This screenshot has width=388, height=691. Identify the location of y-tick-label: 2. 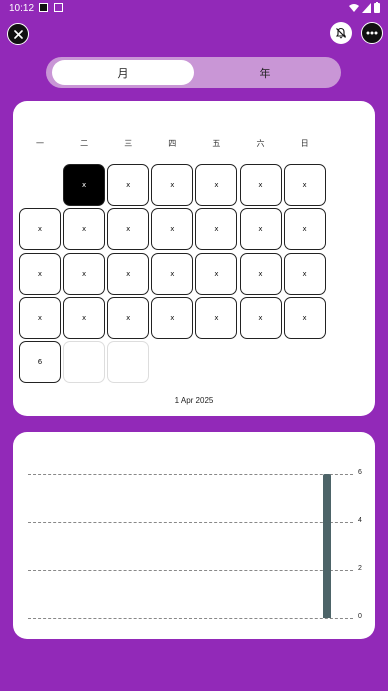
(360, 568).